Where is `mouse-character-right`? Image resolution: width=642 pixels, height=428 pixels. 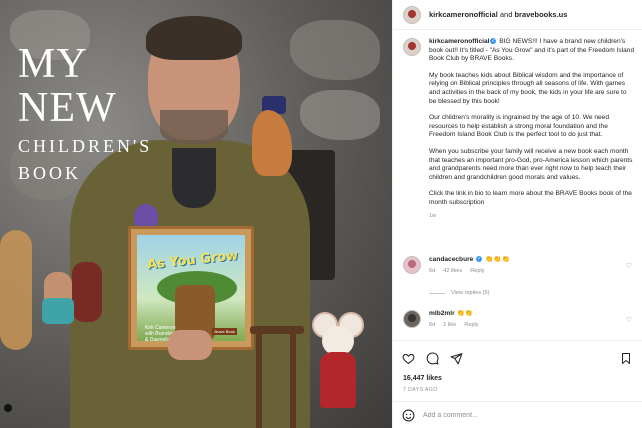
mouse-character-right is located at coordinates (338, 360).